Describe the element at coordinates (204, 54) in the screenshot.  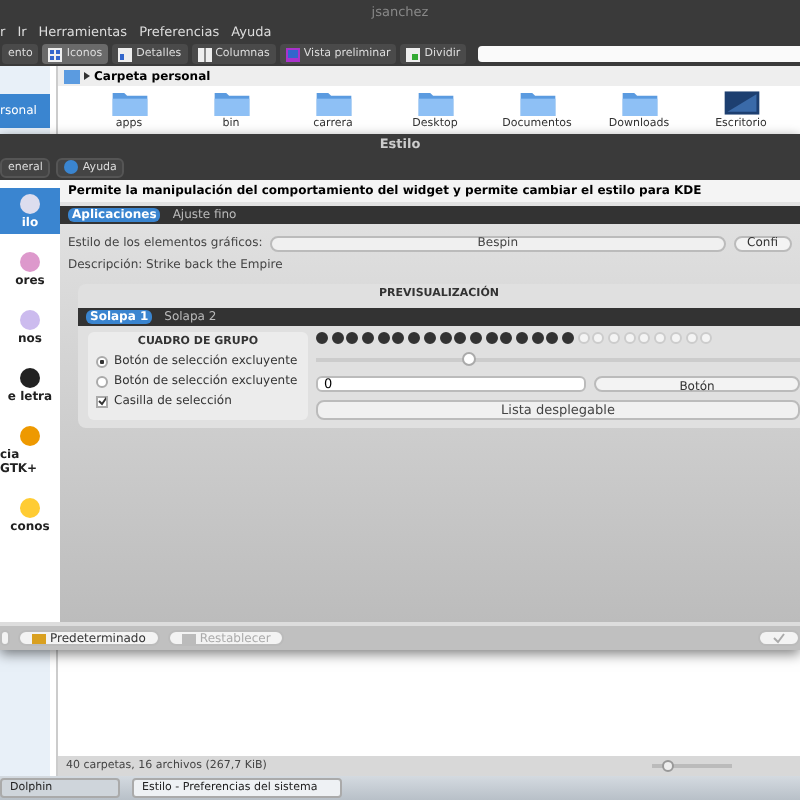
I see `columns-view-icon` at that location.